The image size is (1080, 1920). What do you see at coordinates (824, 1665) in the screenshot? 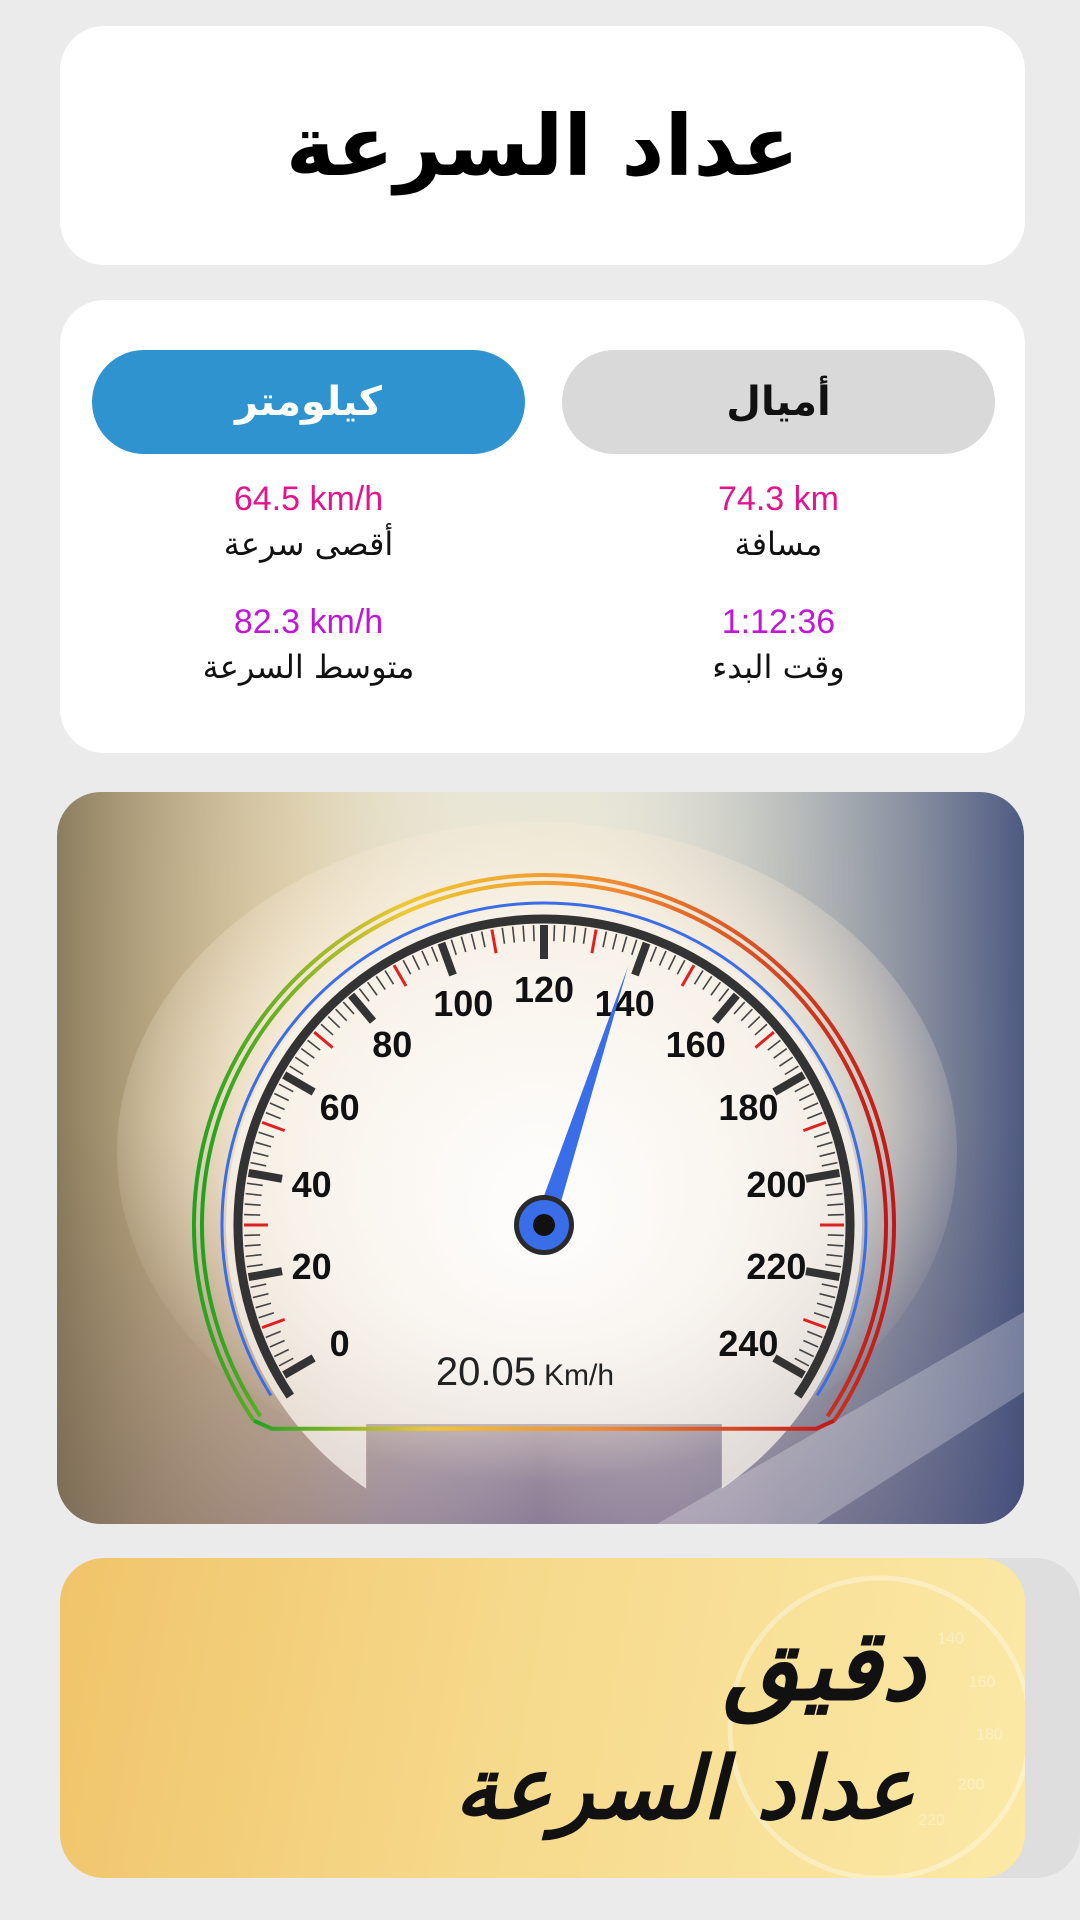
I see `banner-line-1: دقيق` at bounding box center [824, 1665].